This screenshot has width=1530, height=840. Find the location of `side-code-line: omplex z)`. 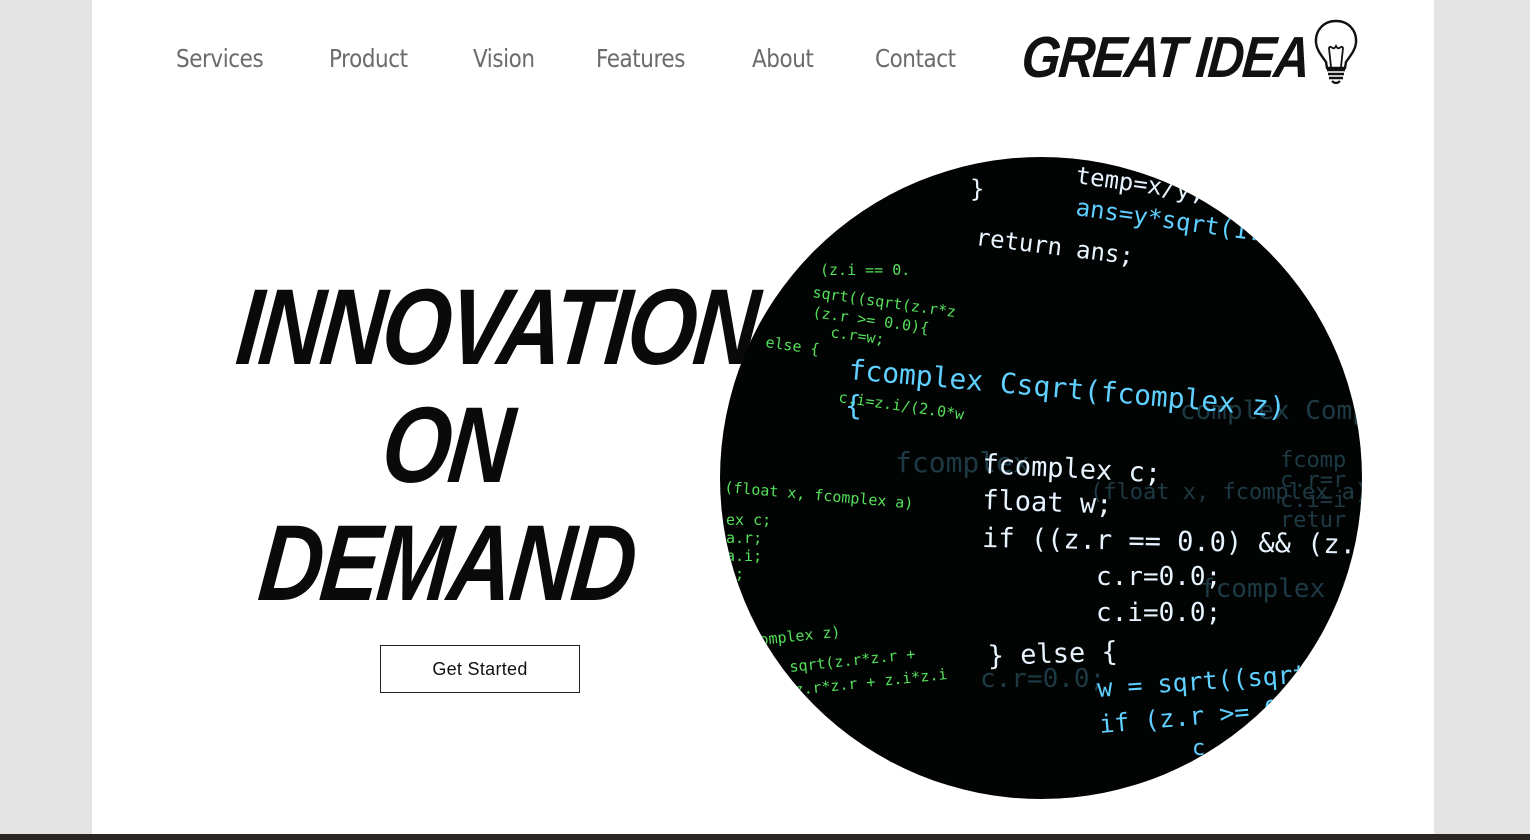

side-code-line: omplex z) is located at coordinates (800, 636).